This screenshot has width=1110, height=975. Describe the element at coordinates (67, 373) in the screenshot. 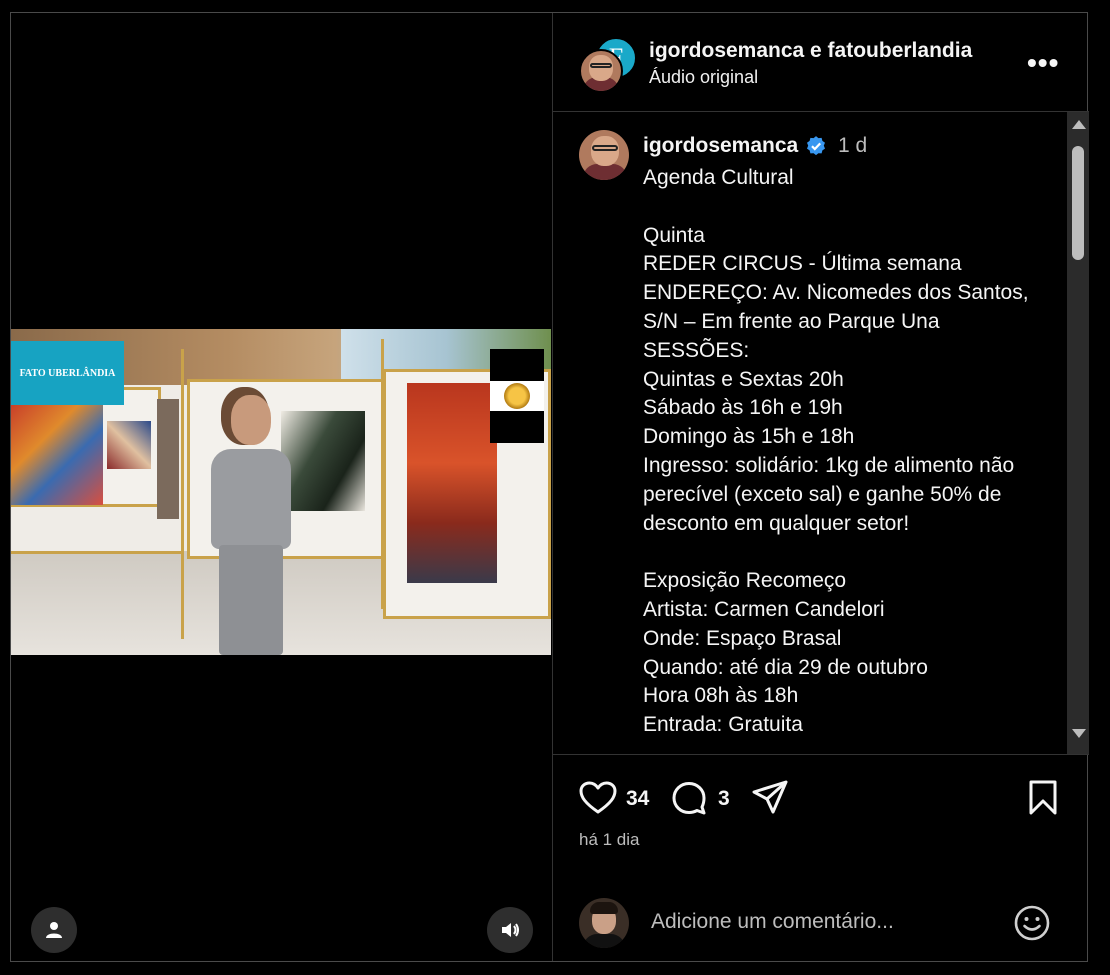

I see `video-watermark: FATO UBERLÂNDIA` at that location.